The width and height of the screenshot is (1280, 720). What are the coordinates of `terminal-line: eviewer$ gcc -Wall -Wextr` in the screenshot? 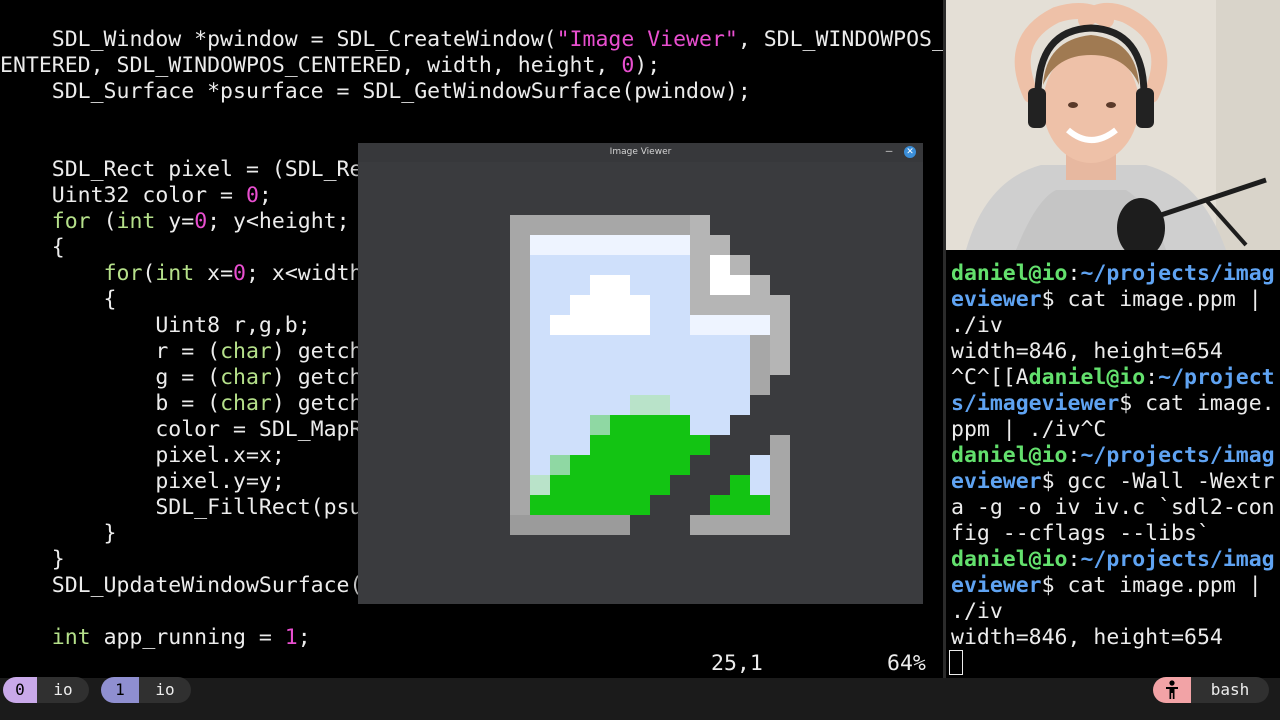 It's located at (1113, 482).